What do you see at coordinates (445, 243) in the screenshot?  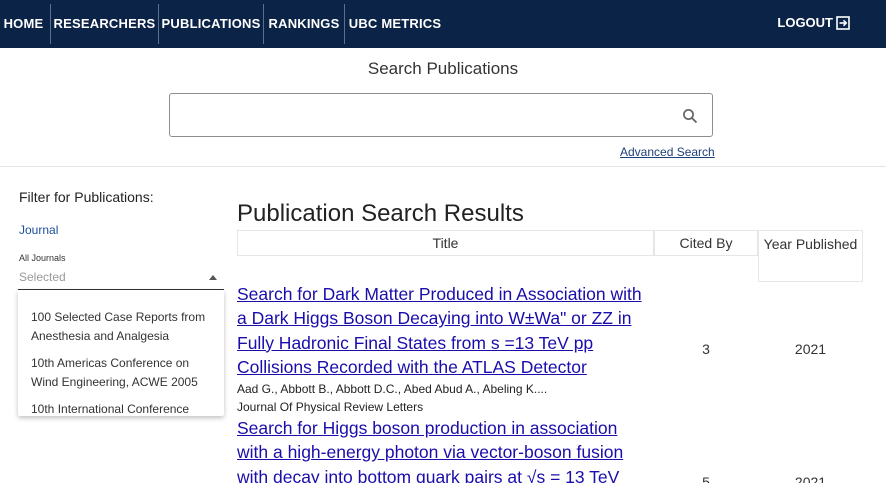 I see `column-header-title: Title` at bounding box center [445, 243].